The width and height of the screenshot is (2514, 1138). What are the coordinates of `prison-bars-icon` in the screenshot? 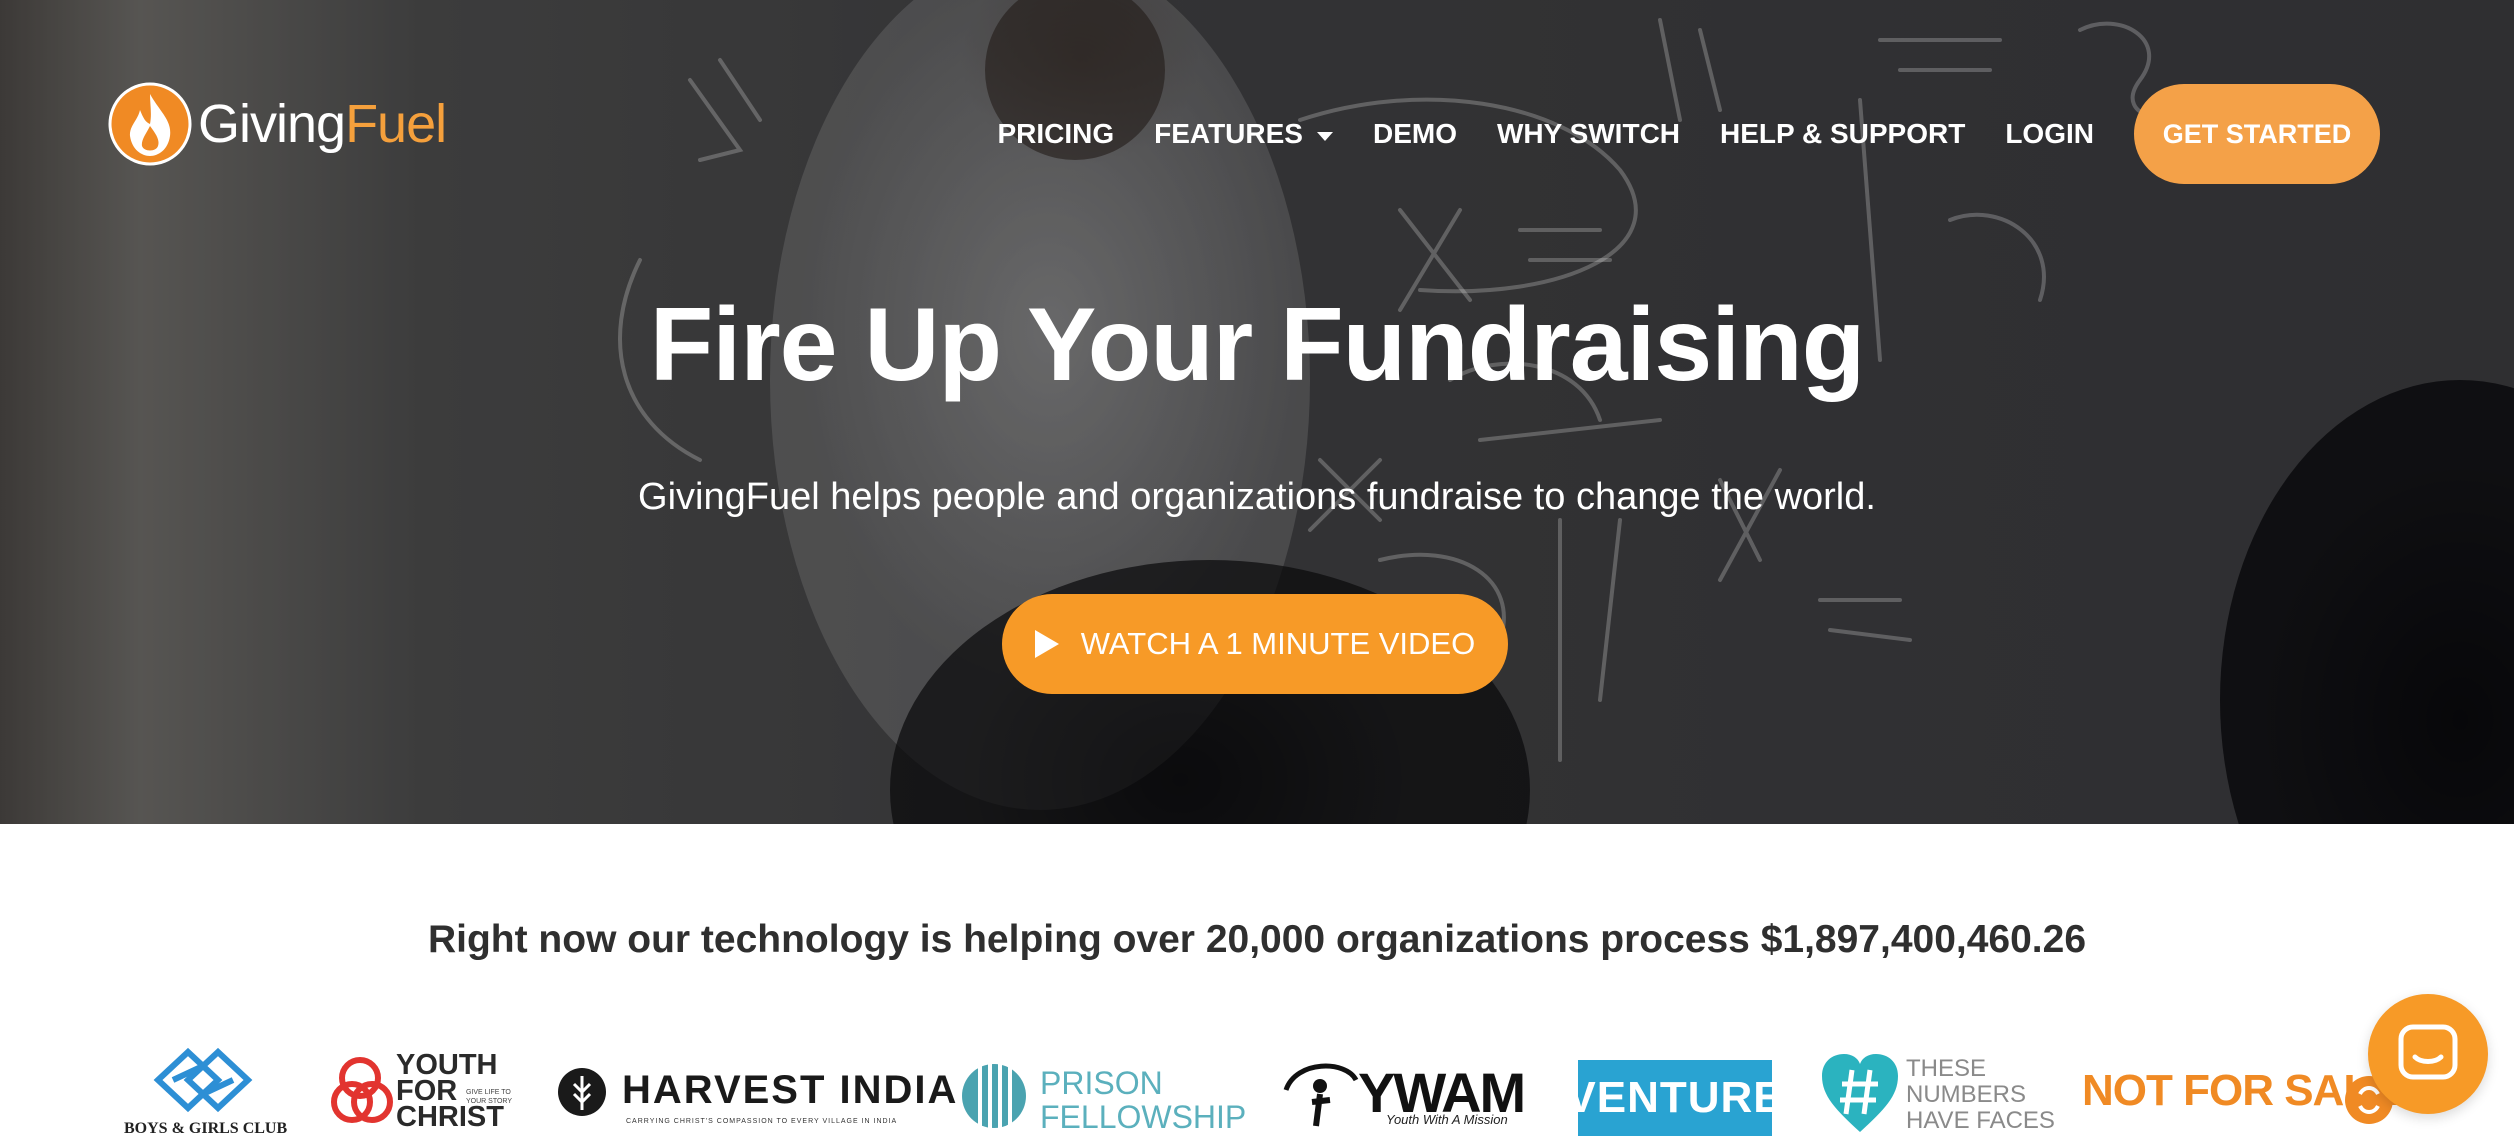 It's located at (994, 1096).